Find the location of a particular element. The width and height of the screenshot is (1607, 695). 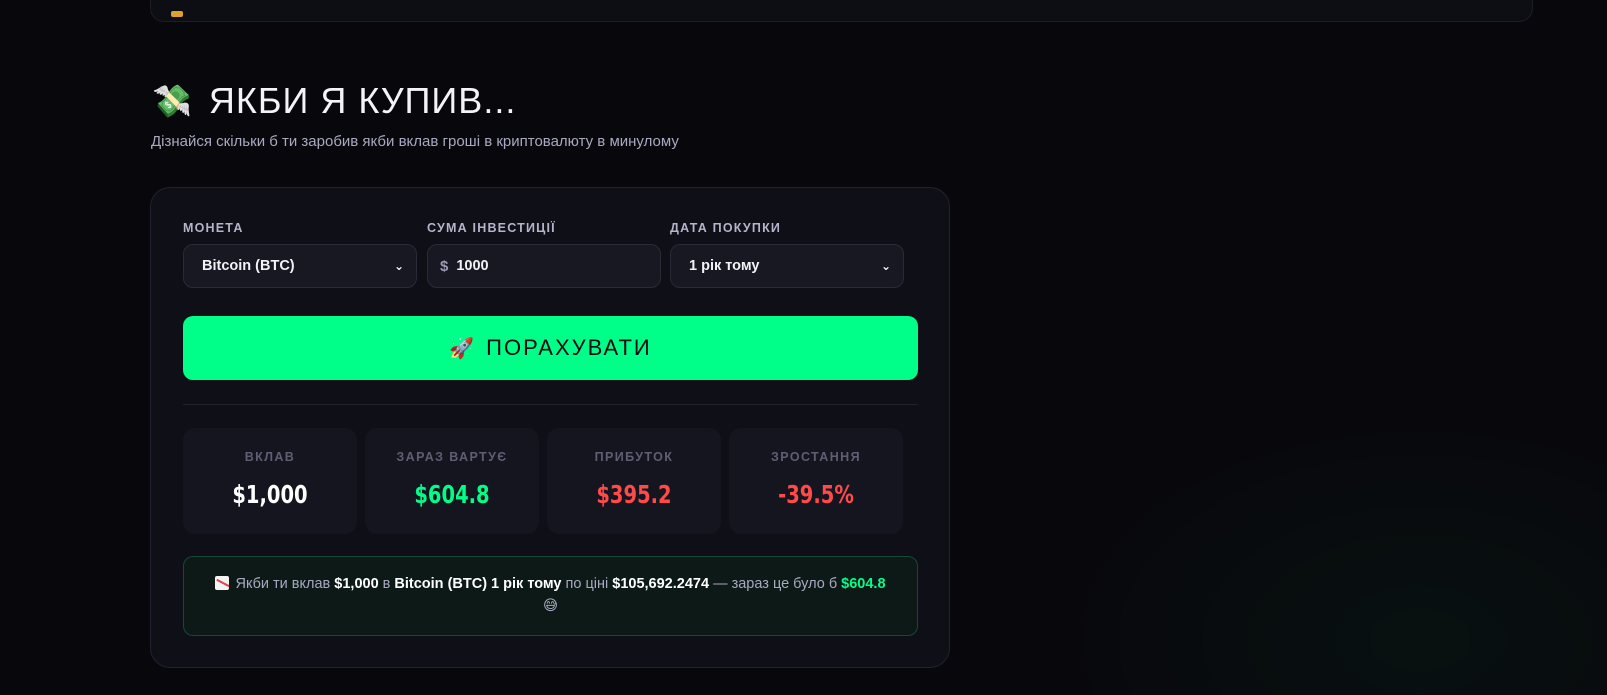

coin-field: МОНЕТА Bitcoin (BTC) ⌄ is located at coordinates (300, 254).